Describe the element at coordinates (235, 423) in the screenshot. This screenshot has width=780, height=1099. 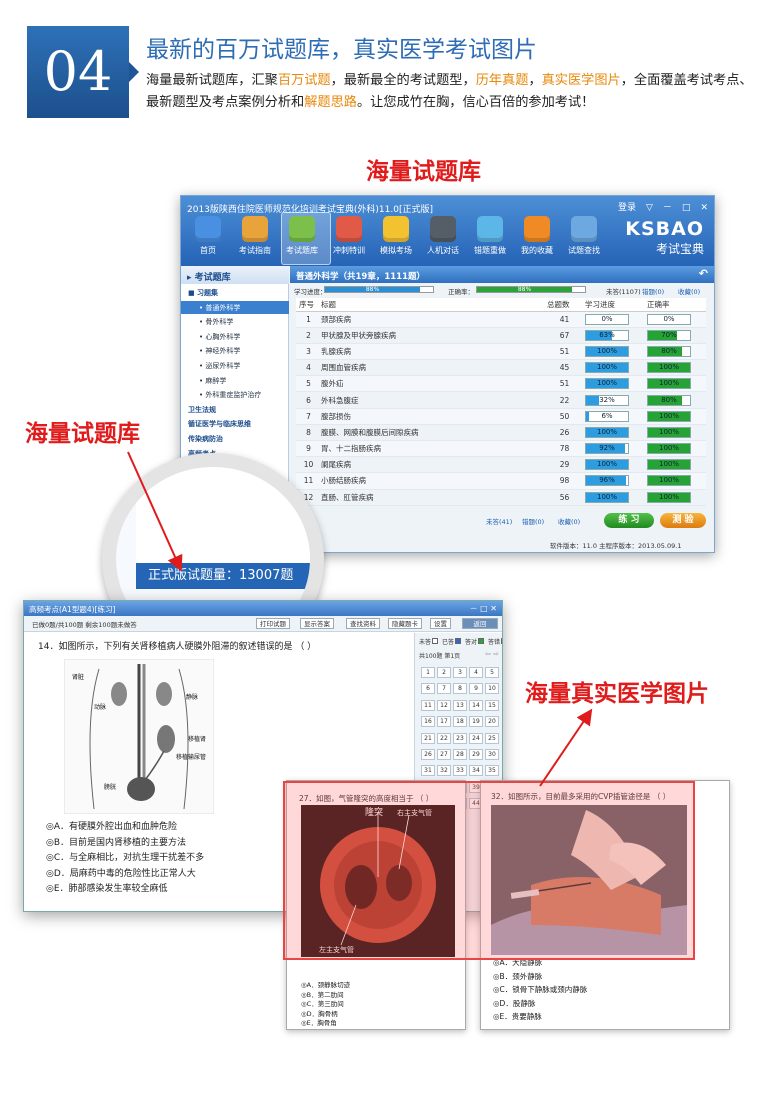
I see `sidebar-item-9: 循证医学与临床思维` at that location.